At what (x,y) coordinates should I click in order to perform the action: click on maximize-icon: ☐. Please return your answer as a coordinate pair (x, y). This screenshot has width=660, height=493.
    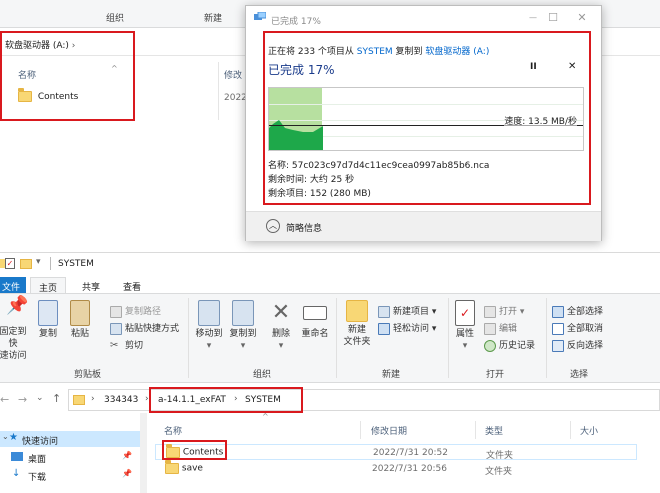
    Looking at the image, I should click on (553, 18).